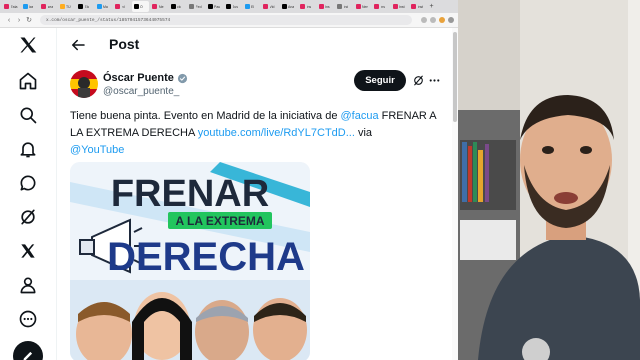 The image size is (640, 360). I want to click on tab-label: Ind, so click(346, 6).